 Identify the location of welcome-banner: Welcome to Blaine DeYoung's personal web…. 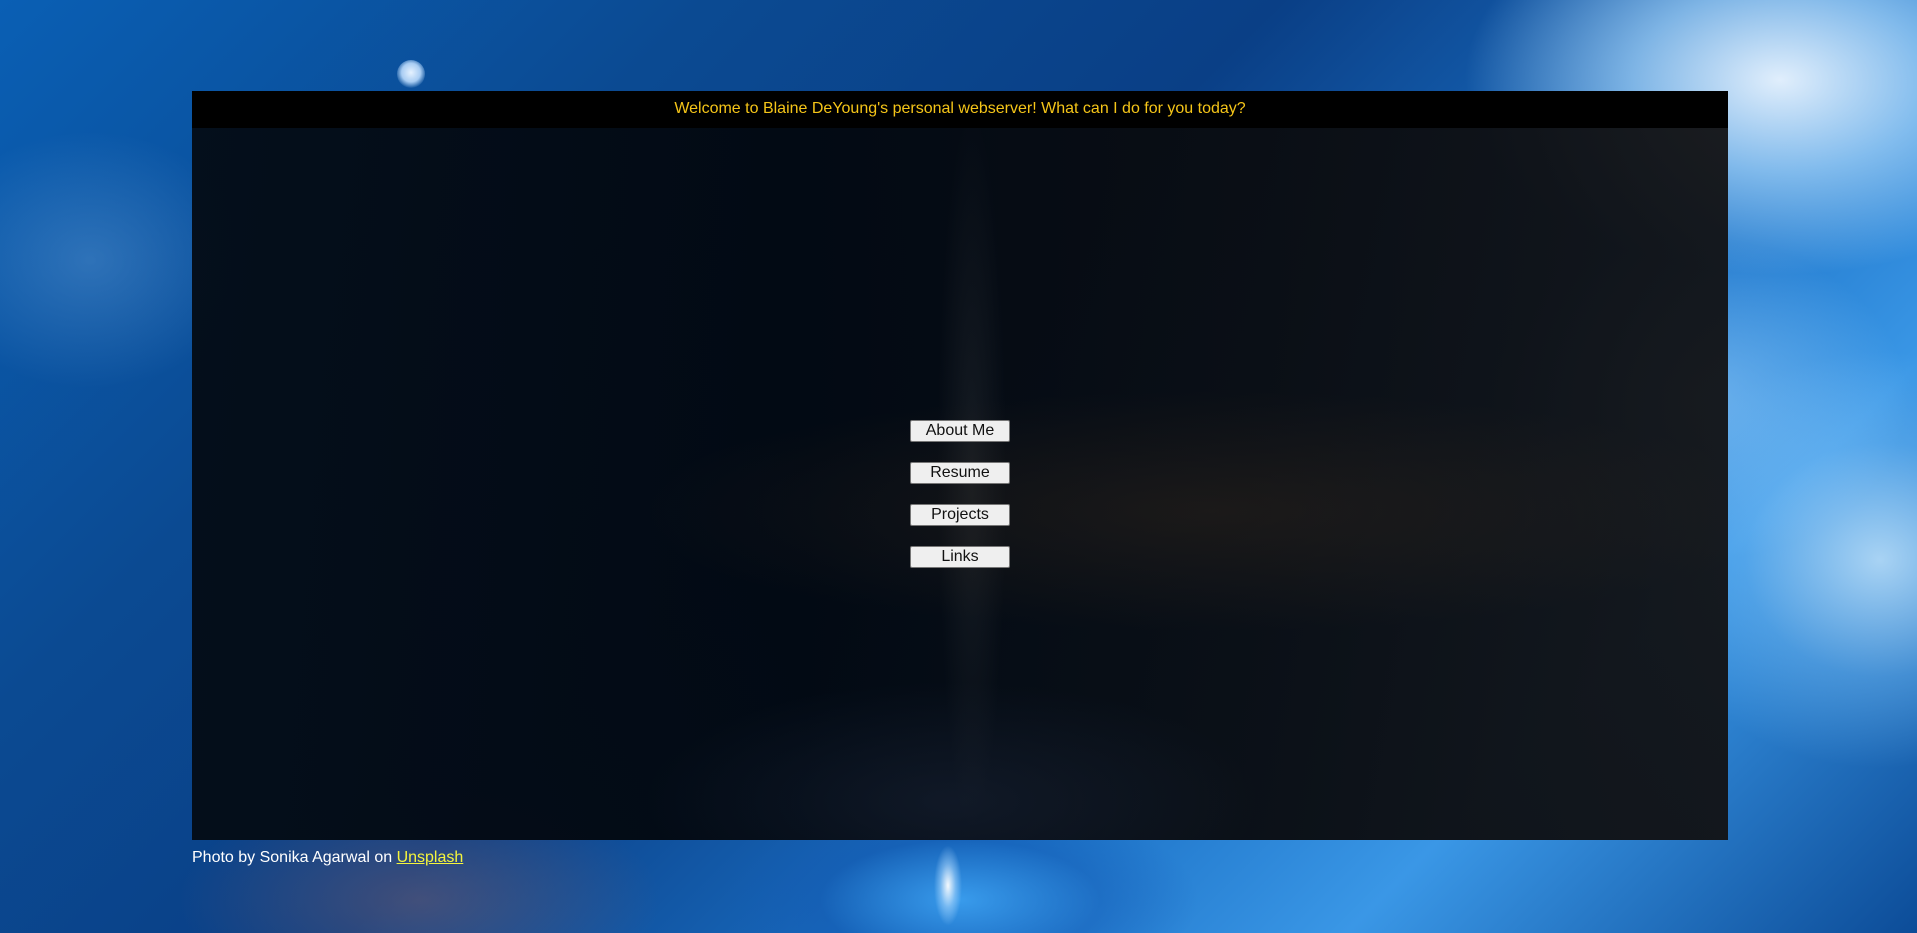
(960, 109).